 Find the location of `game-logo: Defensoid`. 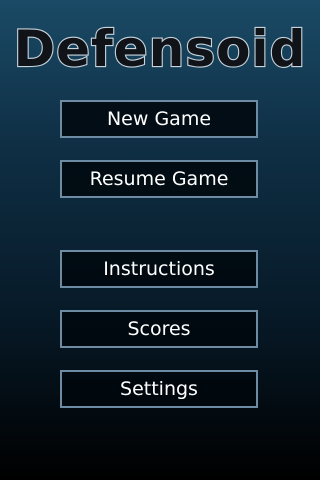

game-logo: Defensoid is located at coordinates (160, 48).